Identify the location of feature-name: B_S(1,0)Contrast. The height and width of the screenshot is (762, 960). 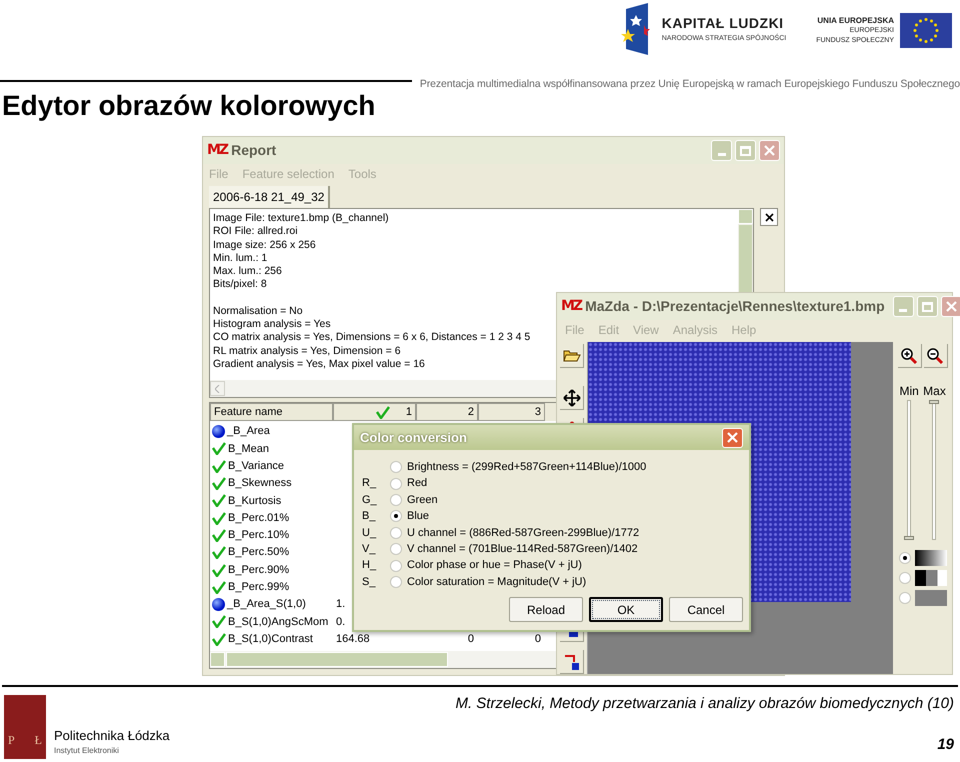
(270, 639).